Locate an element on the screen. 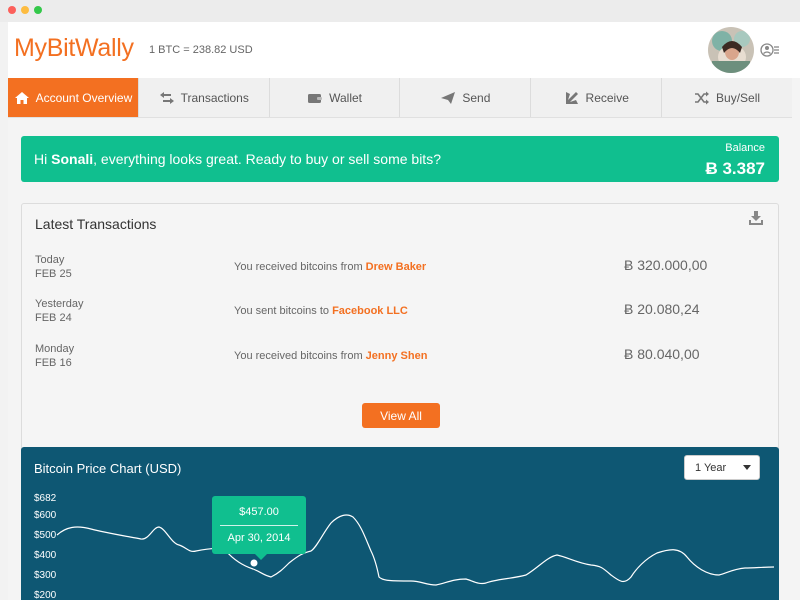 This screenshot has width=800, height=600. window-titlebar is located at coordinates (400, 11).